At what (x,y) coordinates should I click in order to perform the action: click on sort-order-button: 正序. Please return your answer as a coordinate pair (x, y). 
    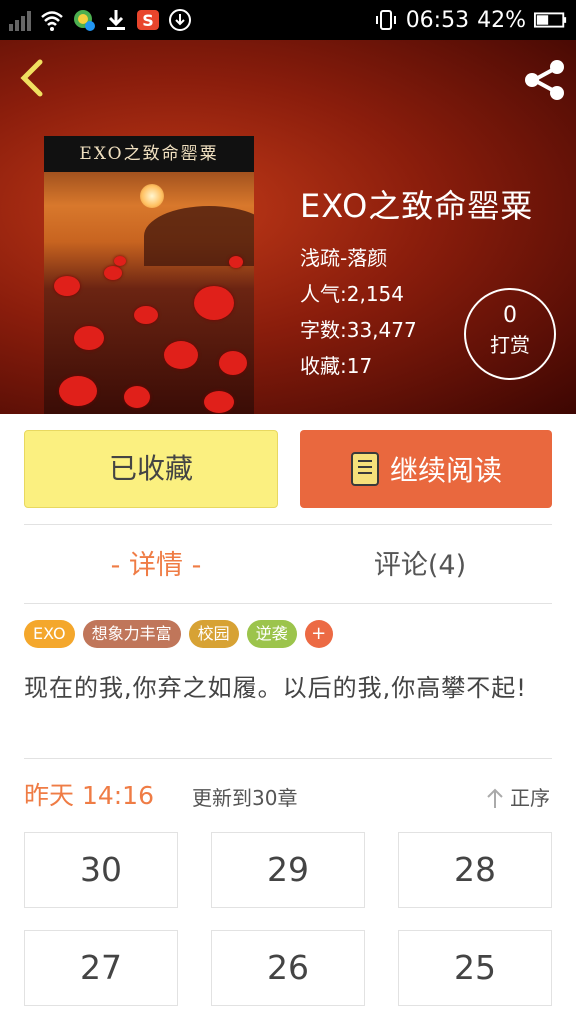
    Looking at the image, I should click on (518, 798).